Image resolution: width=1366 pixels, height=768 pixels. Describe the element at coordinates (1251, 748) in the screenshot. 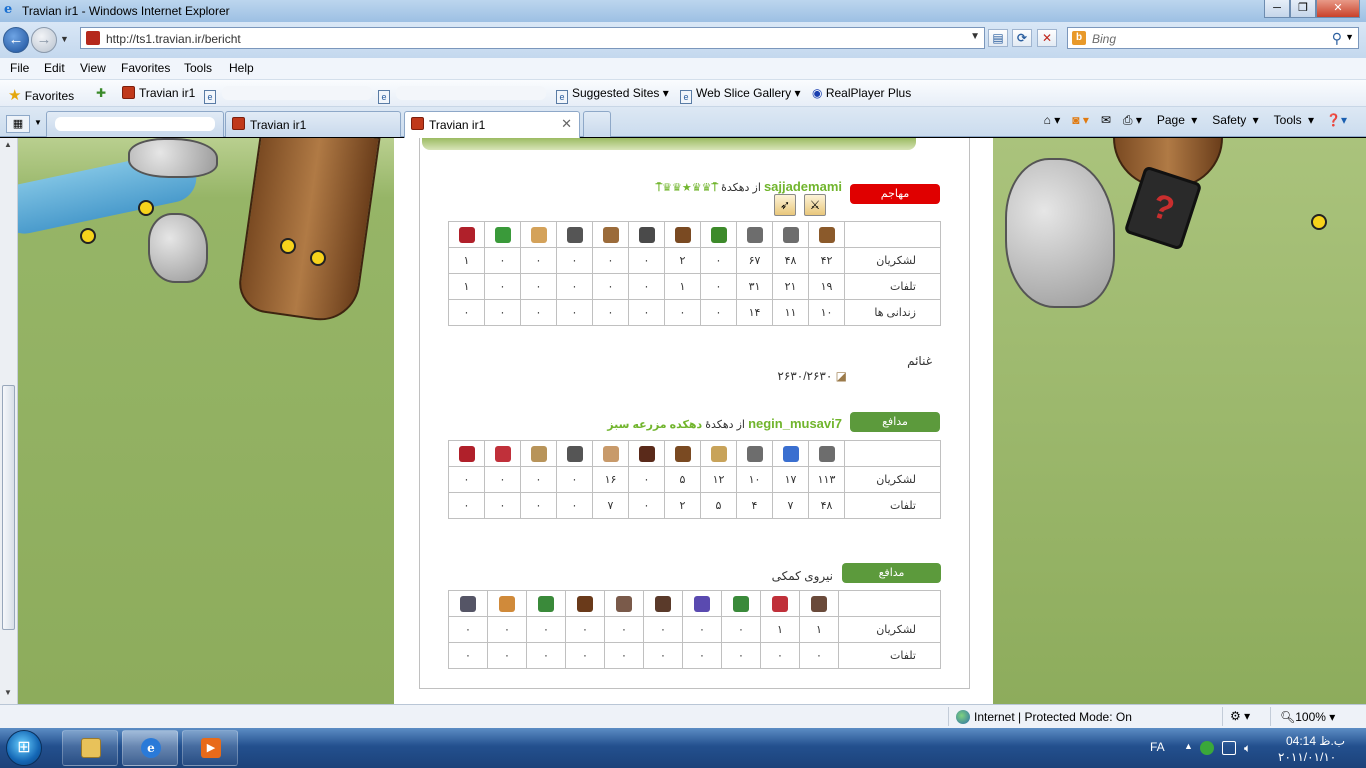

I see `volume-muted-icon: 🔈︎` at that location.